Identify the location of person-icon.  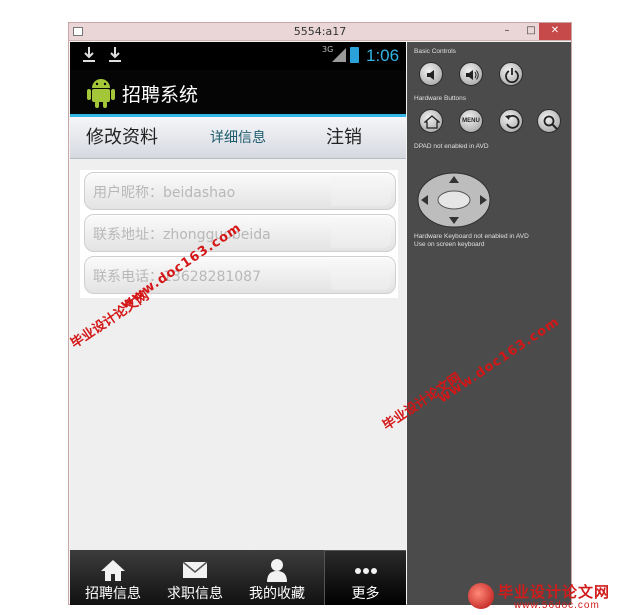
(277, 570).